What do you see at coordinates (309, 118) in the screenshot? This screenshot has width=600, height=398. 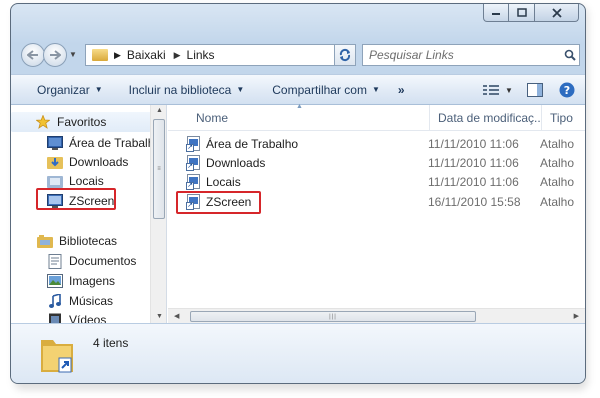 I see `column-name: Nome` at bounding box center [309, 118].